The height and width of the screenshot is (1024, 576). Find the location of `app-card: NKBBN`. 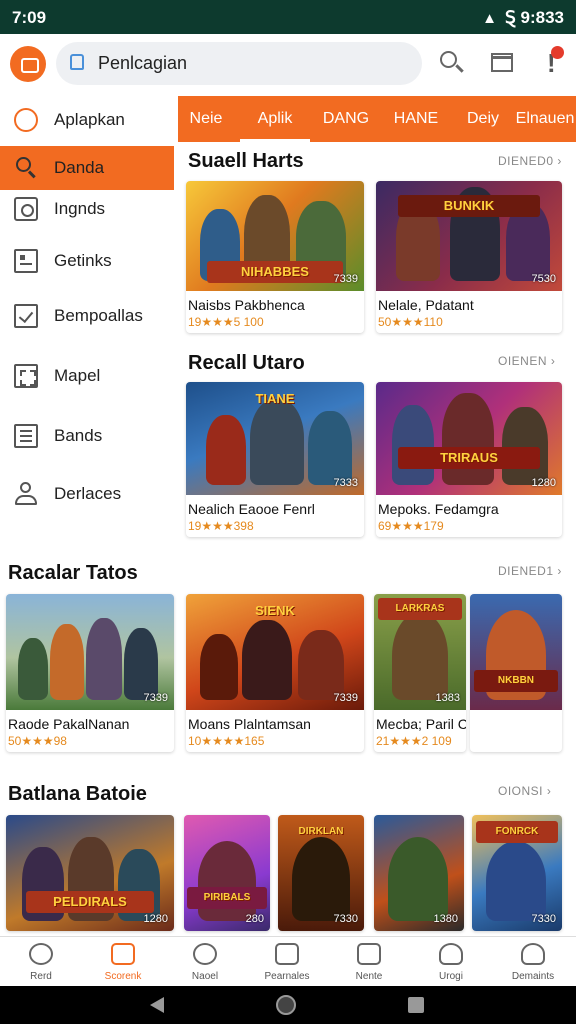

app-card: NKBBN is located at coordinates (516, 673).